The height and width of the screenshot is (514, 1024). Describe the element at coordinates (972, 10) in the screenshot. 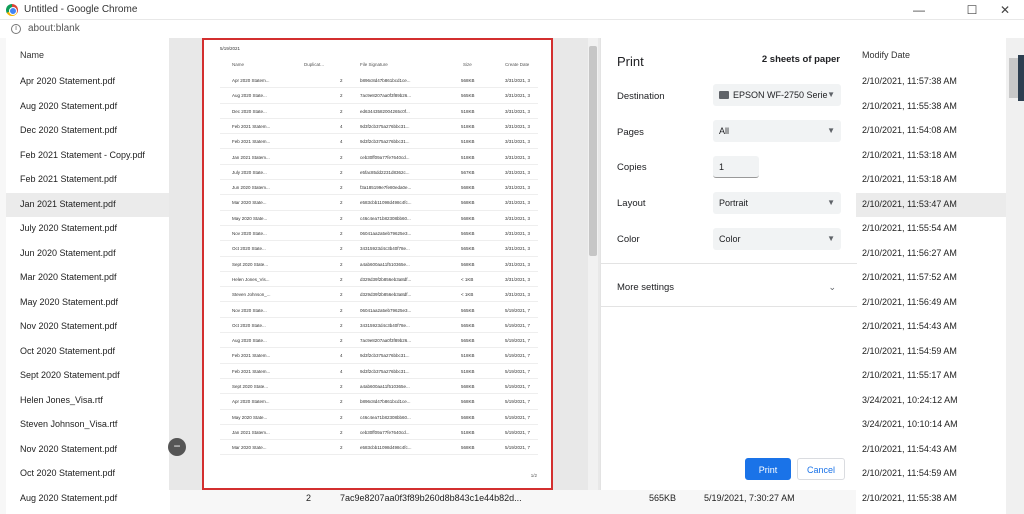

I see `maximize-button: ☐` at that location.